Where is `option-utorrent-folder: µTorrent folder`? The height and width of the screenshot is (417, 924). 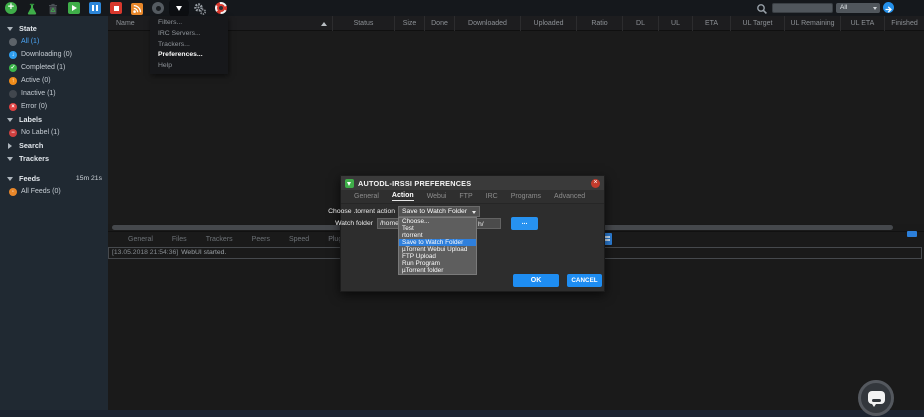
option-utorrent-folder: µTorrent folder is located at coordinates (437, 270).